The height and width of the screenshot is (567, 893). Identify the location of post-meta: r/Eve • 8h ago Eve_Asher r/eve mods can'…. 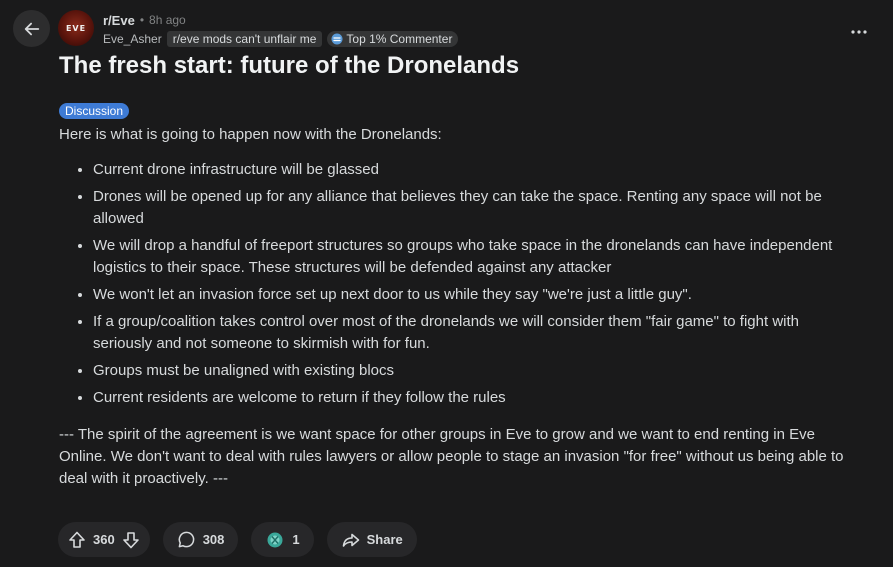
(281, 29).